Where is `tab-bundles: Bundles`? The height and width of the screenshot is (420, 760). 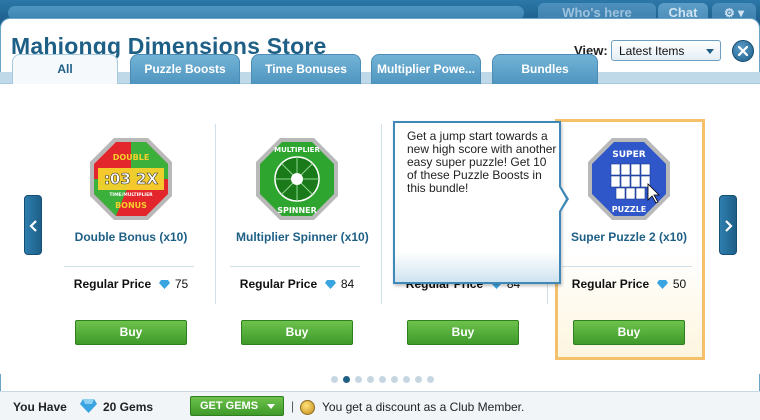 tab-bundles: Bundles is located at coordinates (545, 69).